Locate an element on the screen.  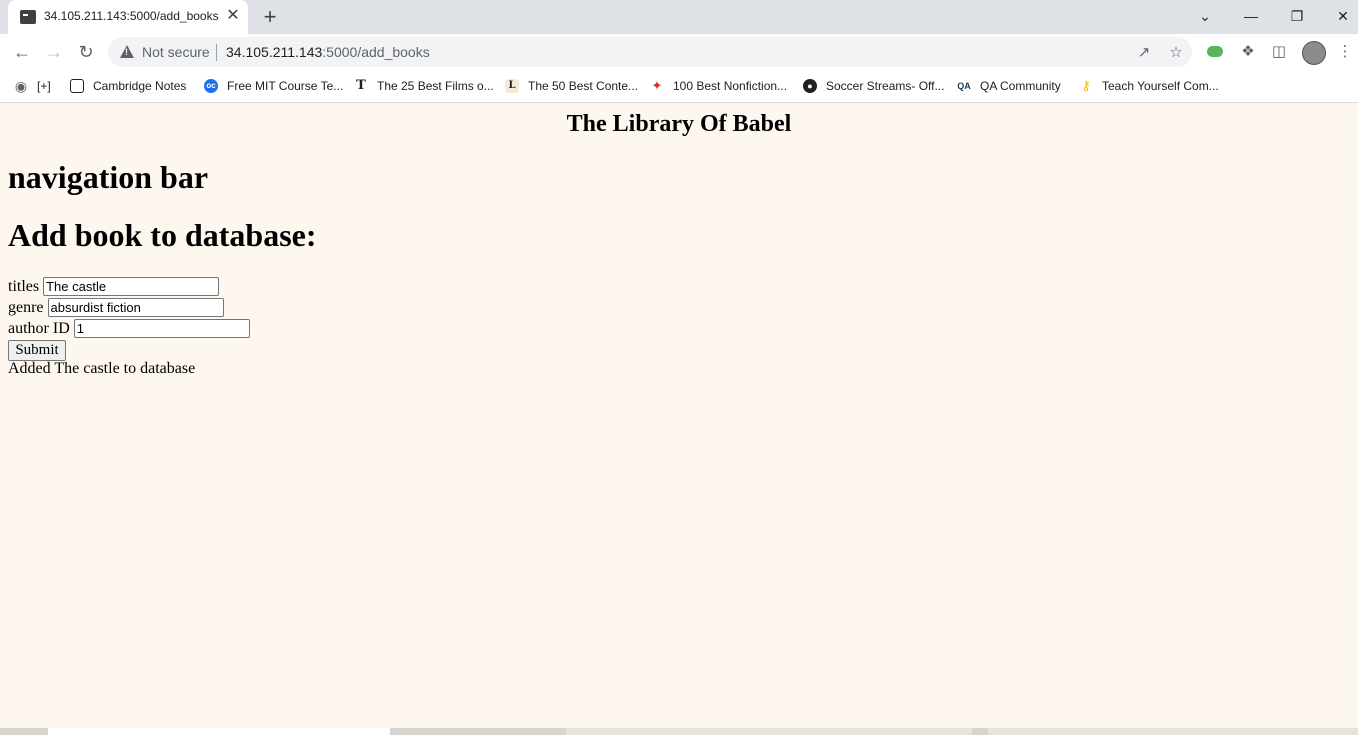
tab-close-icon: ✕ is located at coordinates (233, 16).